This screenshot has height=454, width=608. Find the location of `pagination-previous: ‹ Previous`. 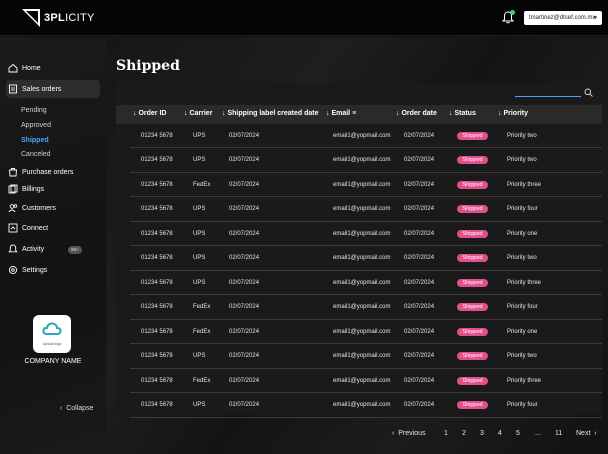

pagination-previous: ‹ Previous is located at coordinates (408, 433).